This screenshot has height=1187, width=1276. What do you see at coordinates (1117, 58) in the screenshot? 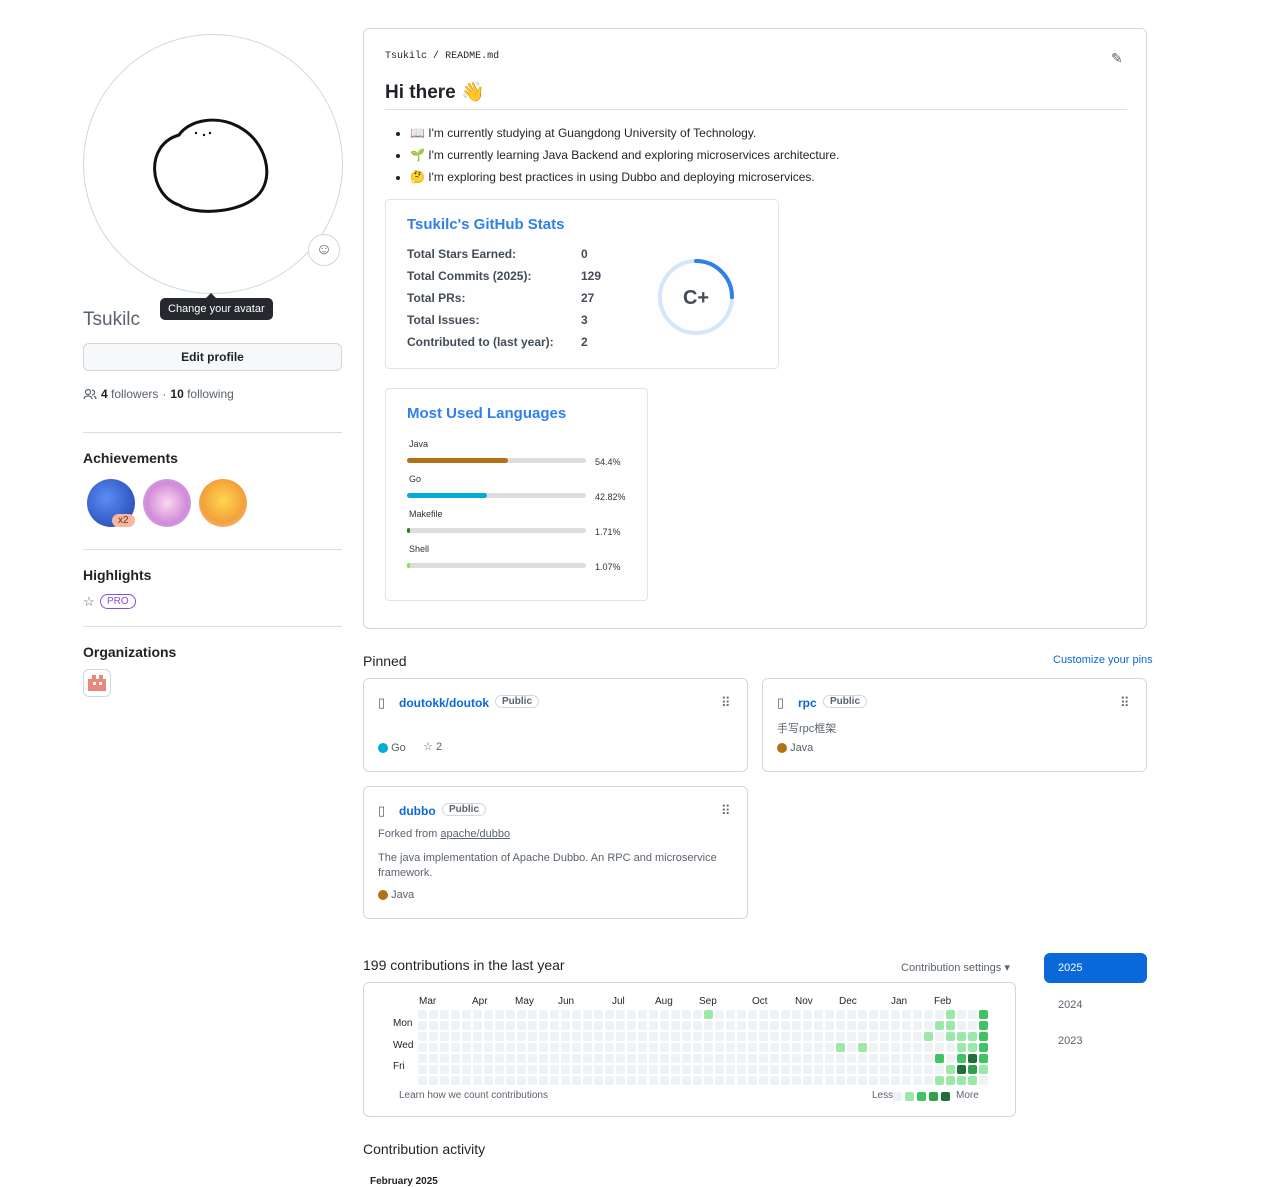
I see `pencil-icon: ✎` at bounding box center [1117, 58].